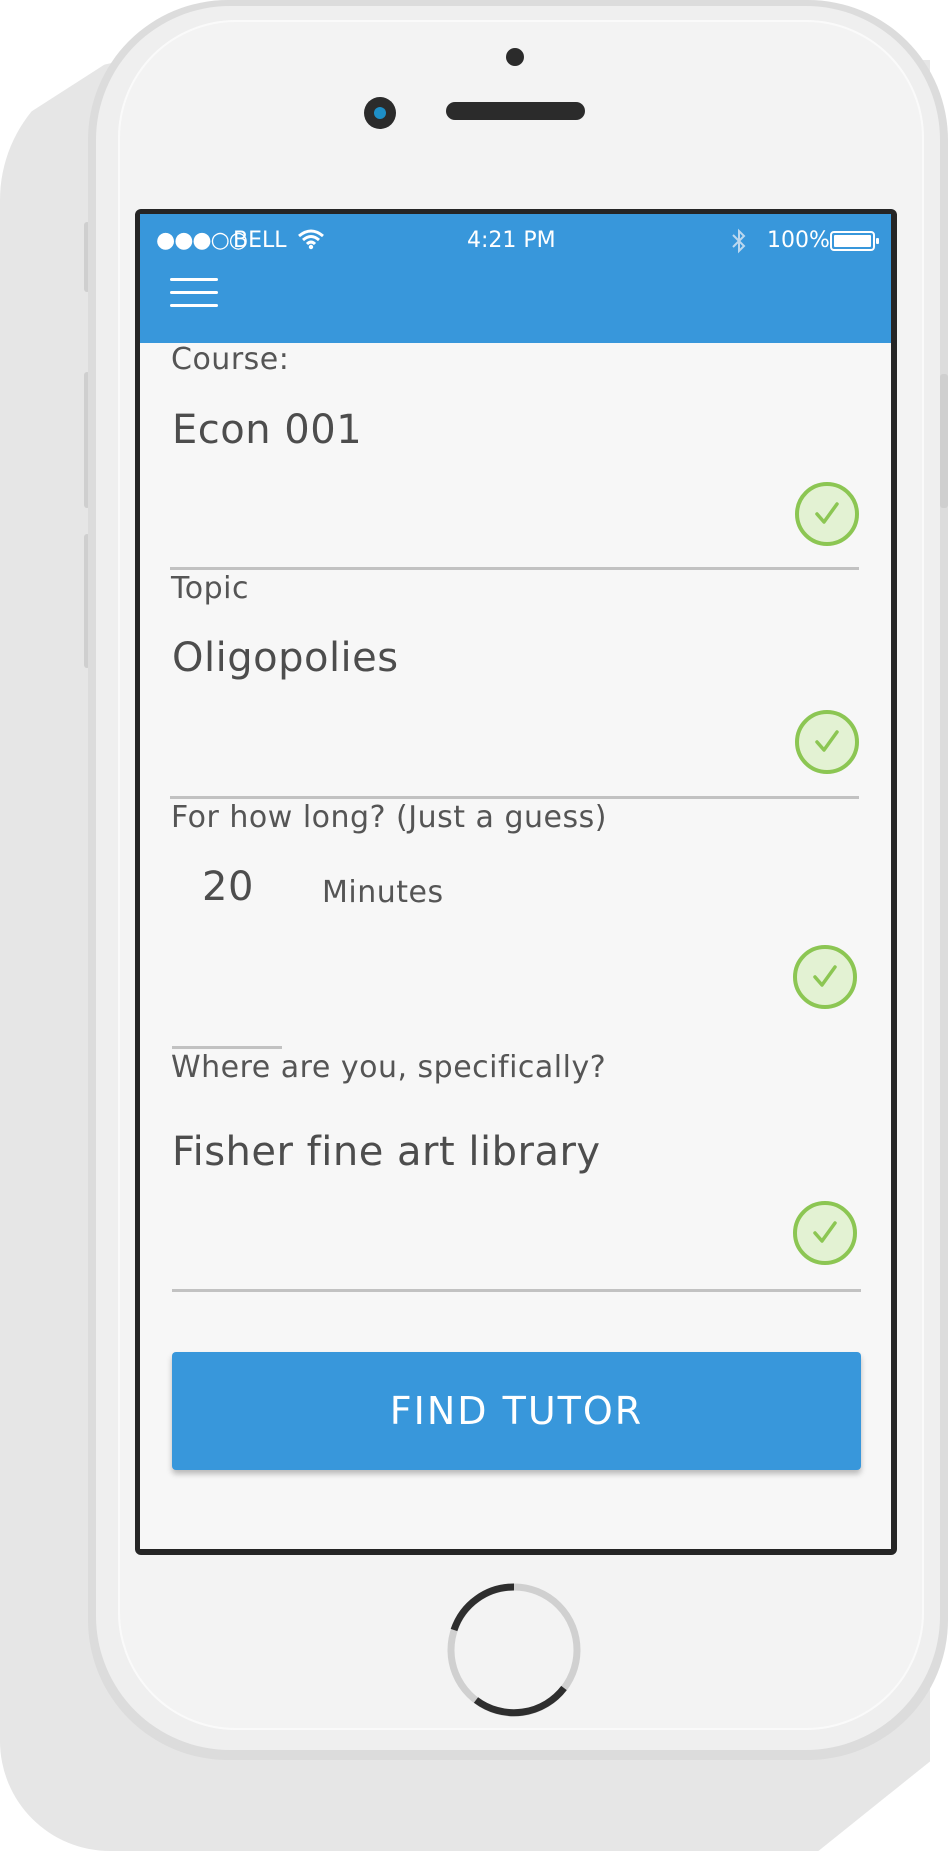 Image resolution: width=948 pixels, height=1851 pixels. What do you see at coordinates (827, 514) in the screenshot?
I see `course-valid-check-icon` at bounding box center [827, 514].